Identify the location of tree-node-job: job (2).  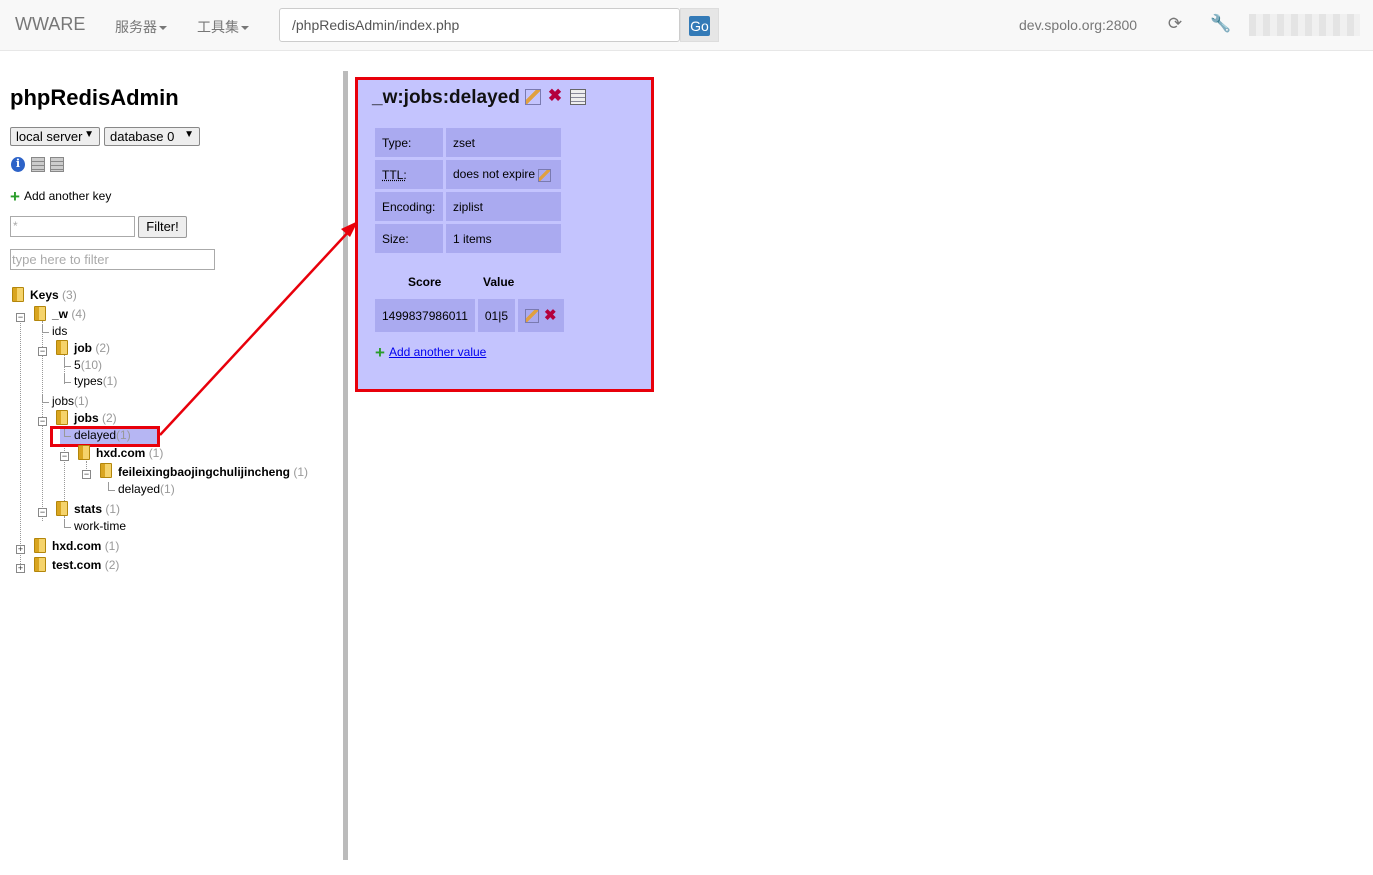
(92, 348).